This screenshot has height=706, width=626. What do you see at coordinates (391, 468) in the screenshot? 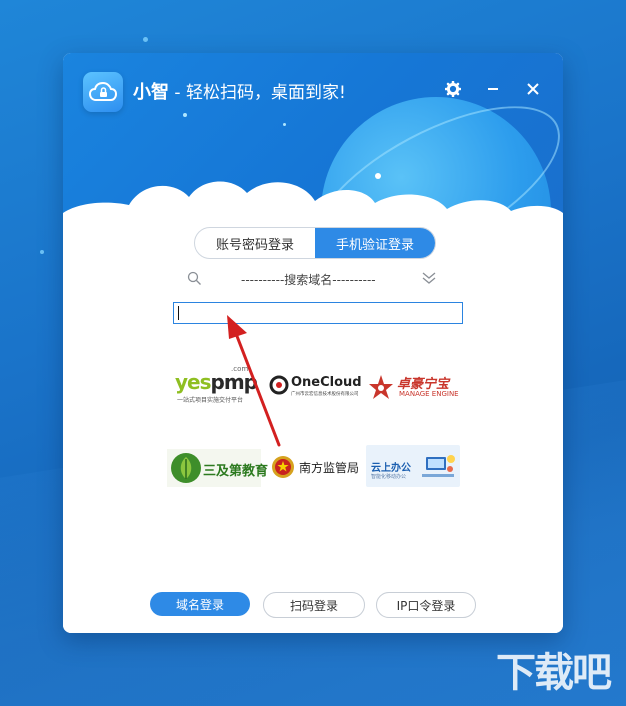
I see `yunshang-text: 云上办公` at bounding box center [391, 468].